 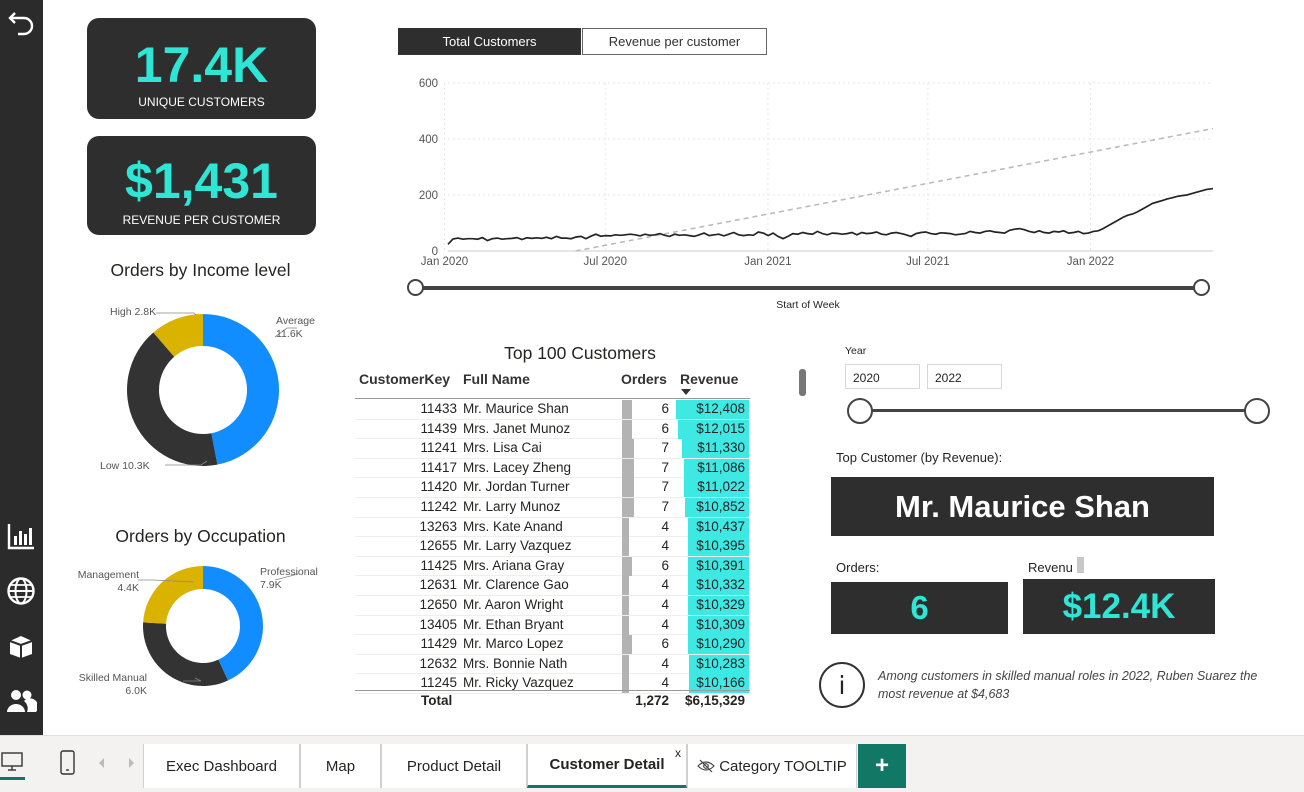 I want to click on toggle-total-customers: Total Customers, so click(x=489, y=41).